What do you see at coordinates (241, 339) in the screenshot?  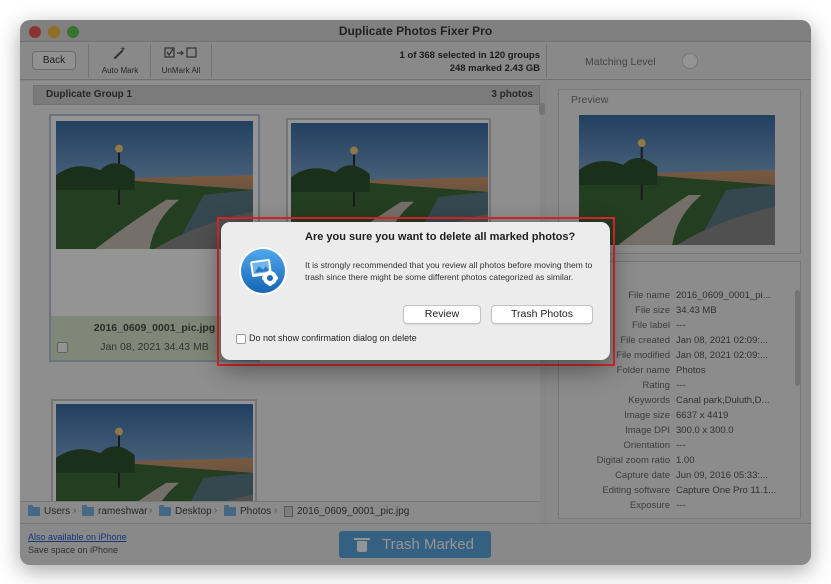 I see `dont-show-again-checkbox` at bounding box center [241, 339].